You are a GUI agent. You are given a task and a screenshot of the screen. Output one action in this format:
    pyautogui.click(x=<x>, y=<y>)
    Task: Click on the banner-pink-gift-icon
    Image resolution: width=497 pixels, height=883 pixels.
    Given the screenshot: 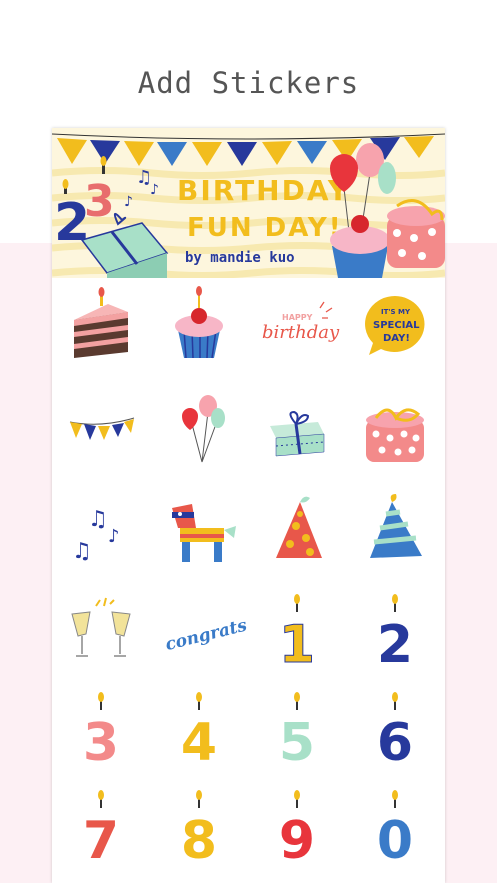 What is the action you would take?
    pyautogui.click(x=416, y=233)
    